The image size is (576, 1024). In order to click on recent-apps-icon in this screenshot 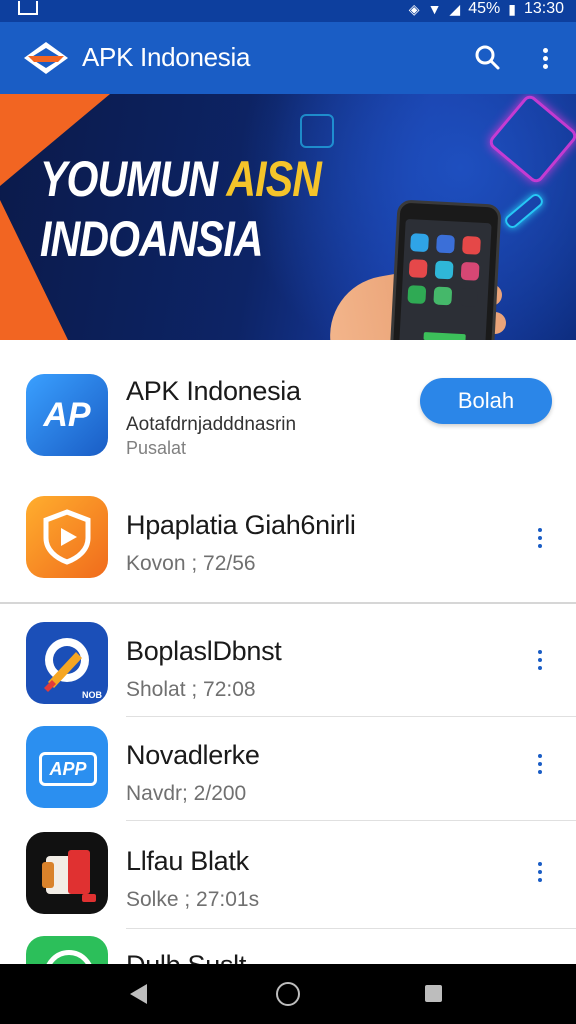, I will do `click(433, 993)`.